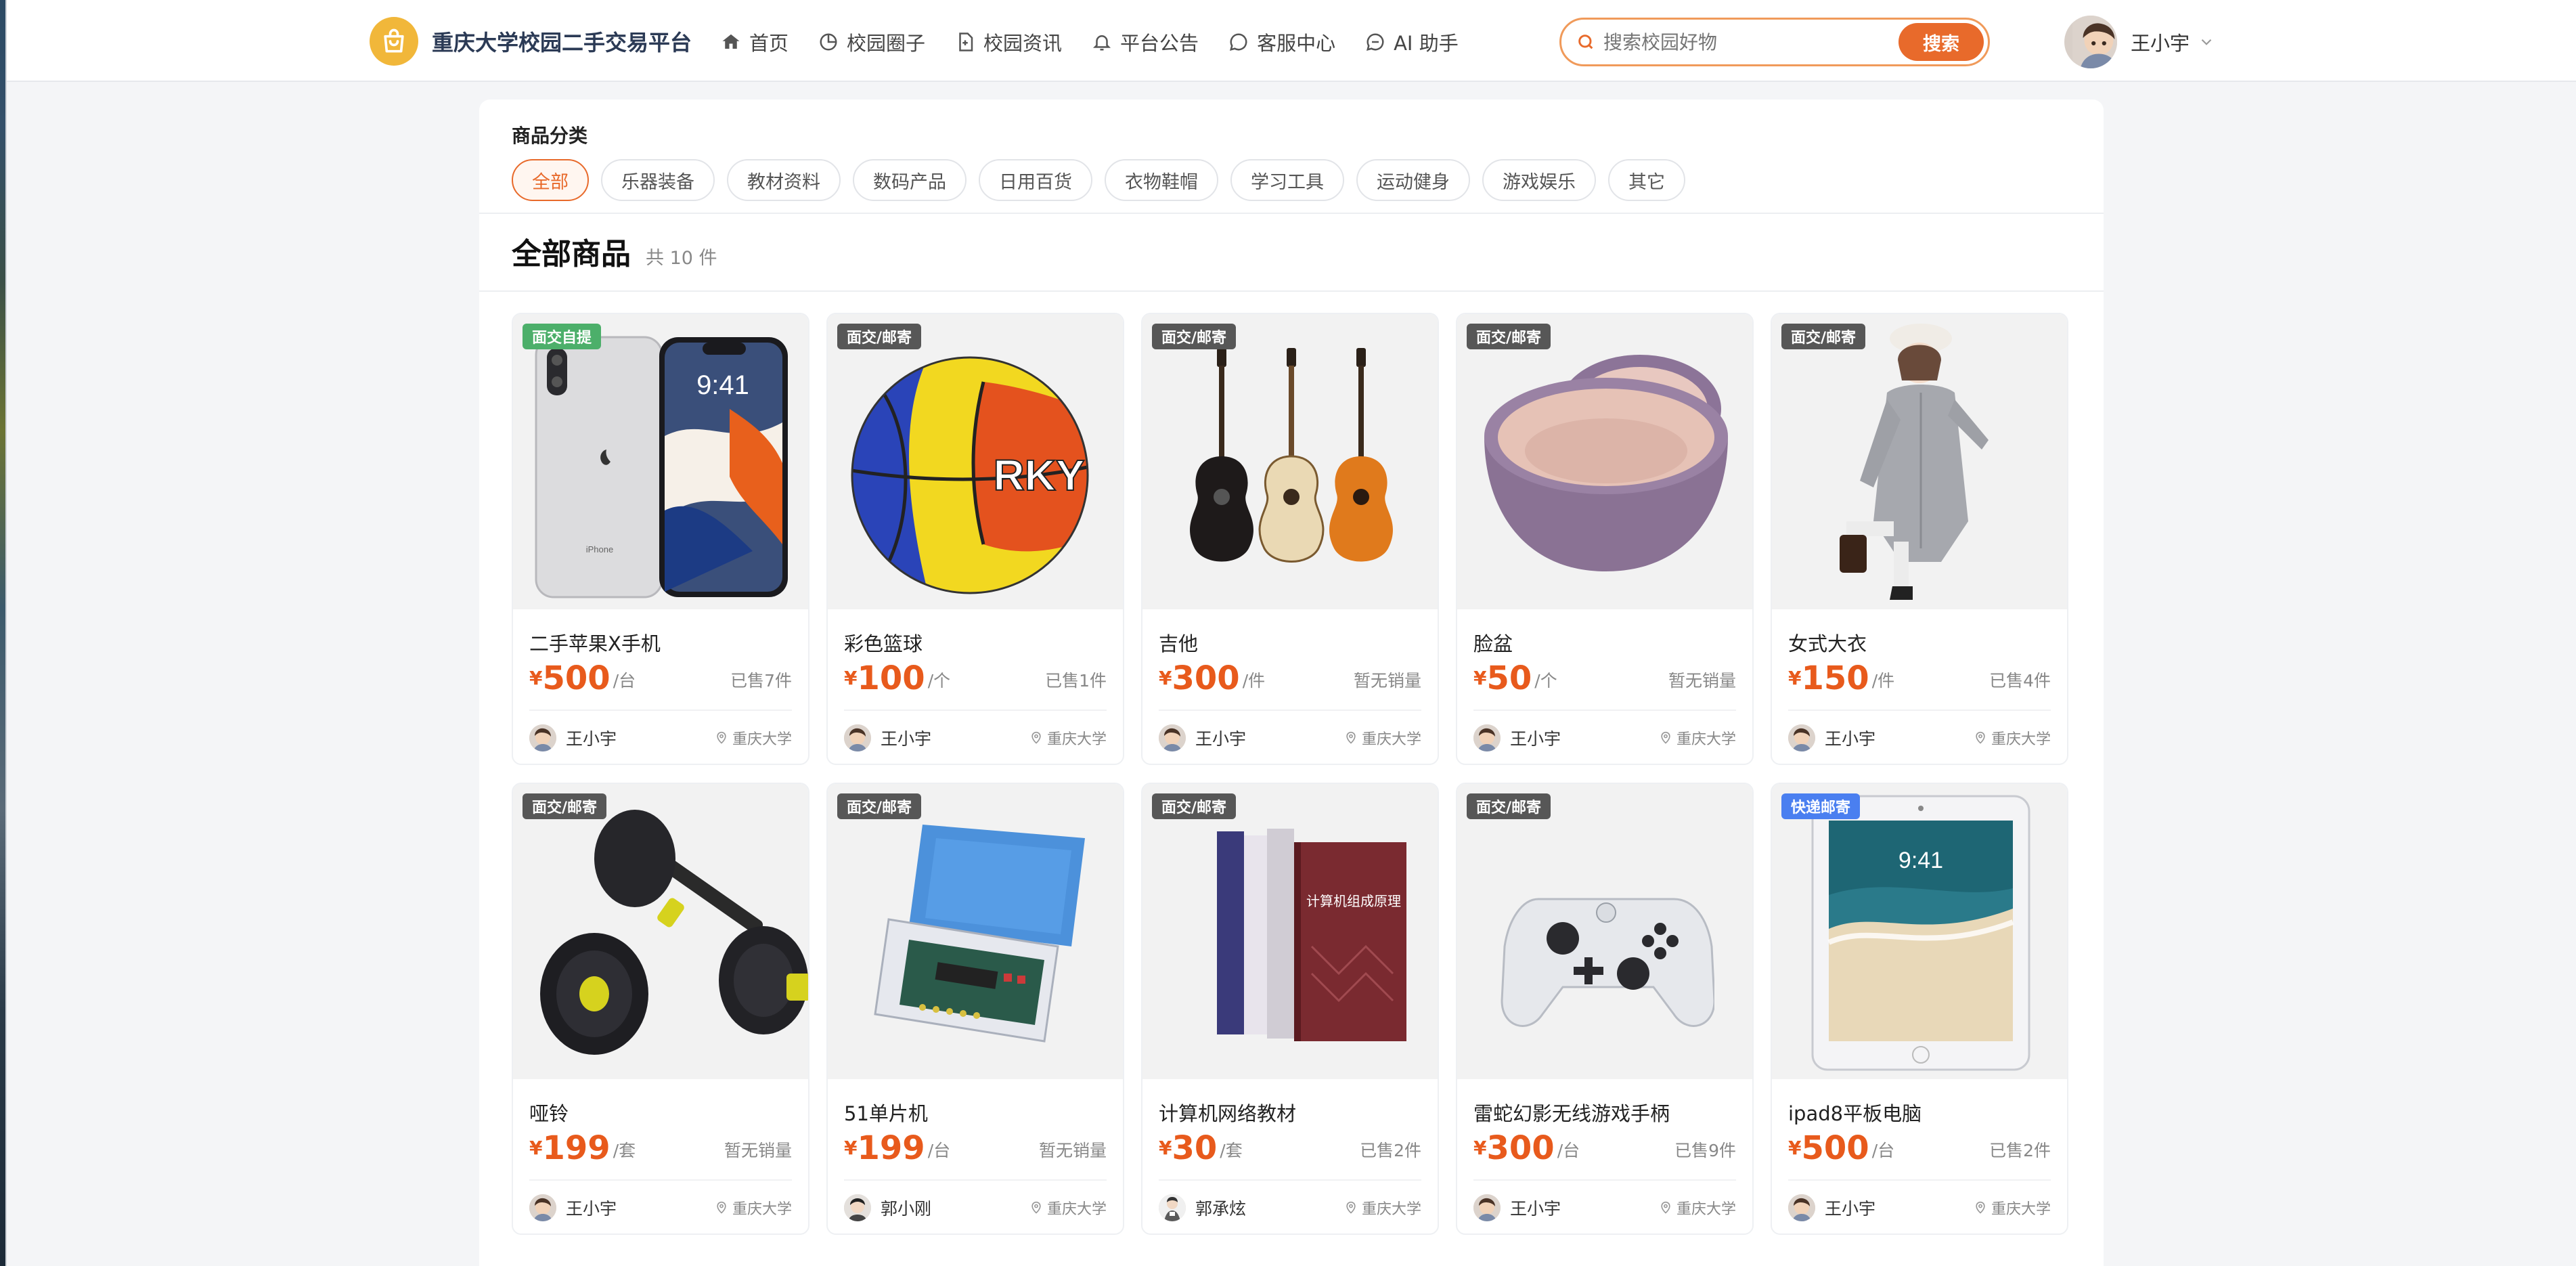  Describe the element at coordinates (1941, 42) in the screenshot. I see `search-button: 搜索` at that location.